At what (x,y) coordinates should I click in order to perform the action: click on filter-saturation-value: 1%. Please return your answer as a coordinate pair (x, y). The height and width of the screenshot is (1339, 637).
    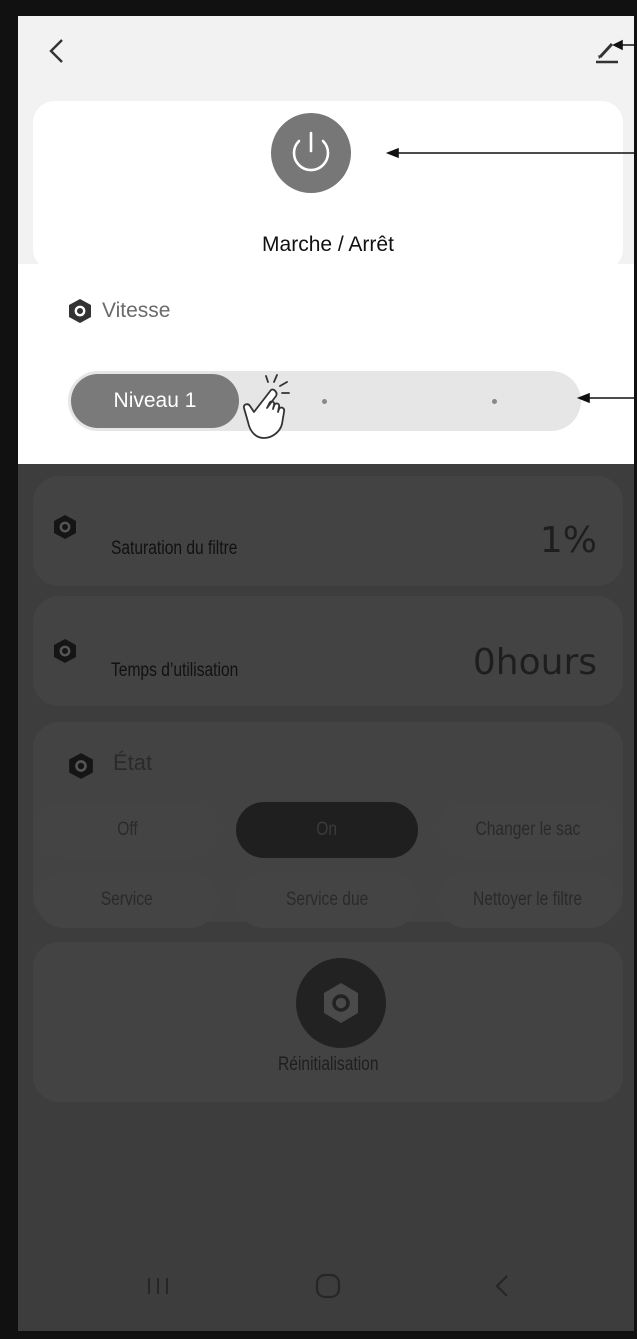
    Looking at the image, I should click on (568, 540).